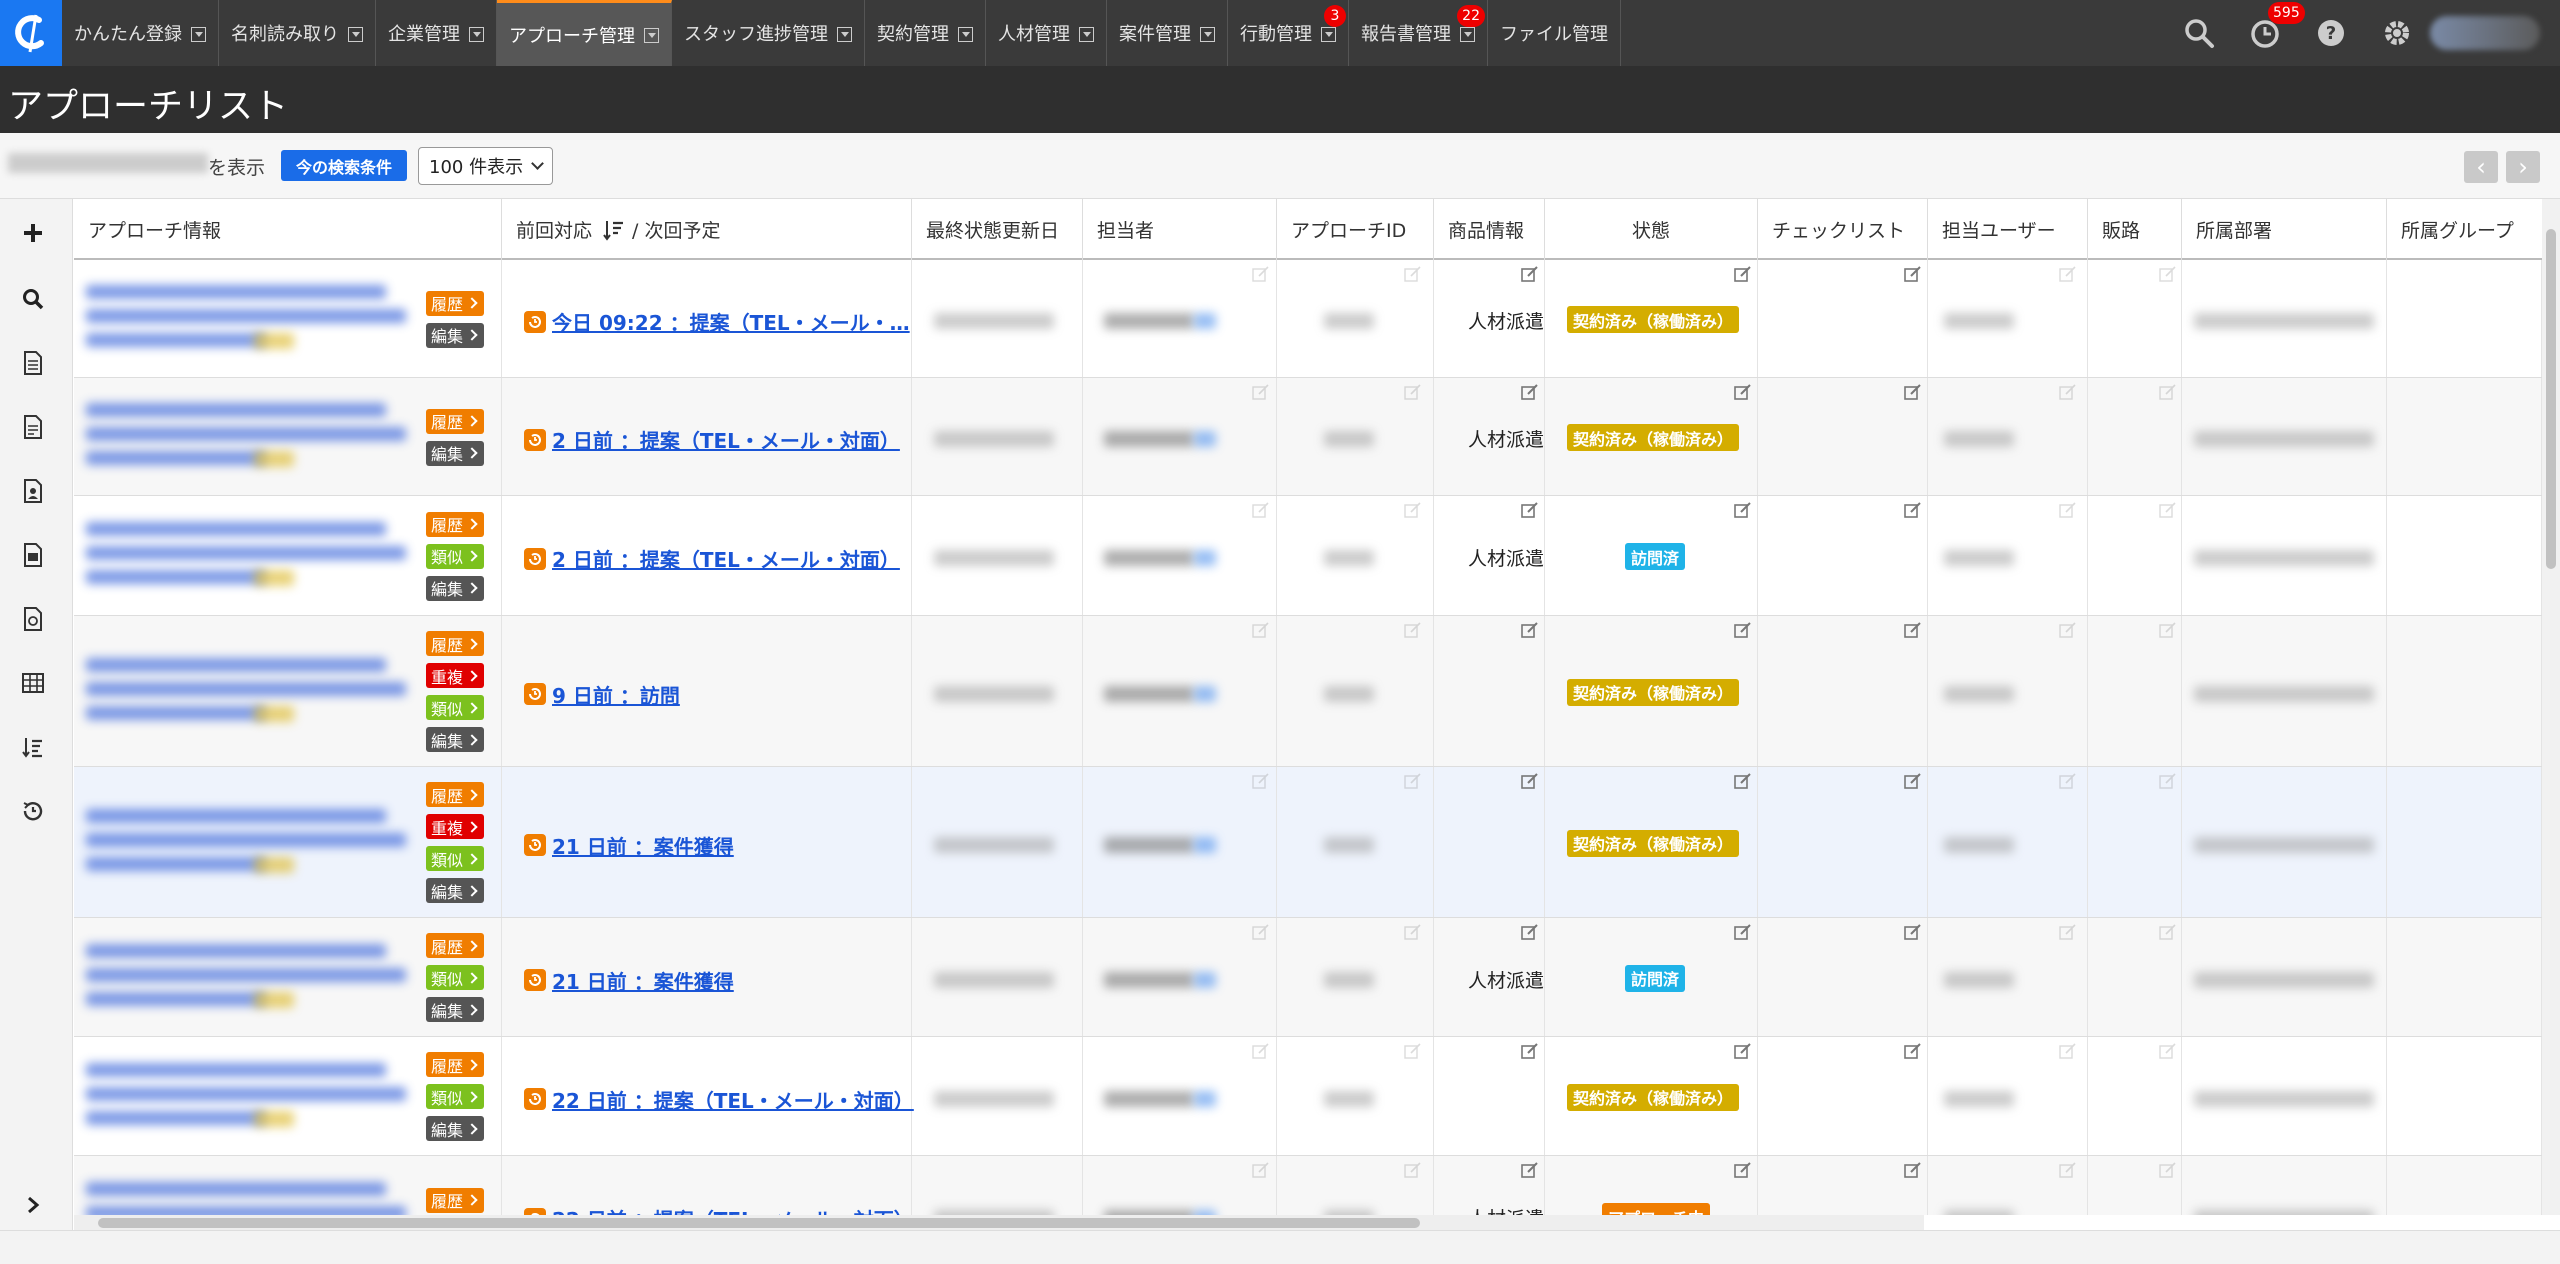 Image resolution: width=2560 pixels, height=1264 pixels. Describe the element at coordinates (455, 675) in the screenshot. I see `duplicate-button: 重複` at that location.